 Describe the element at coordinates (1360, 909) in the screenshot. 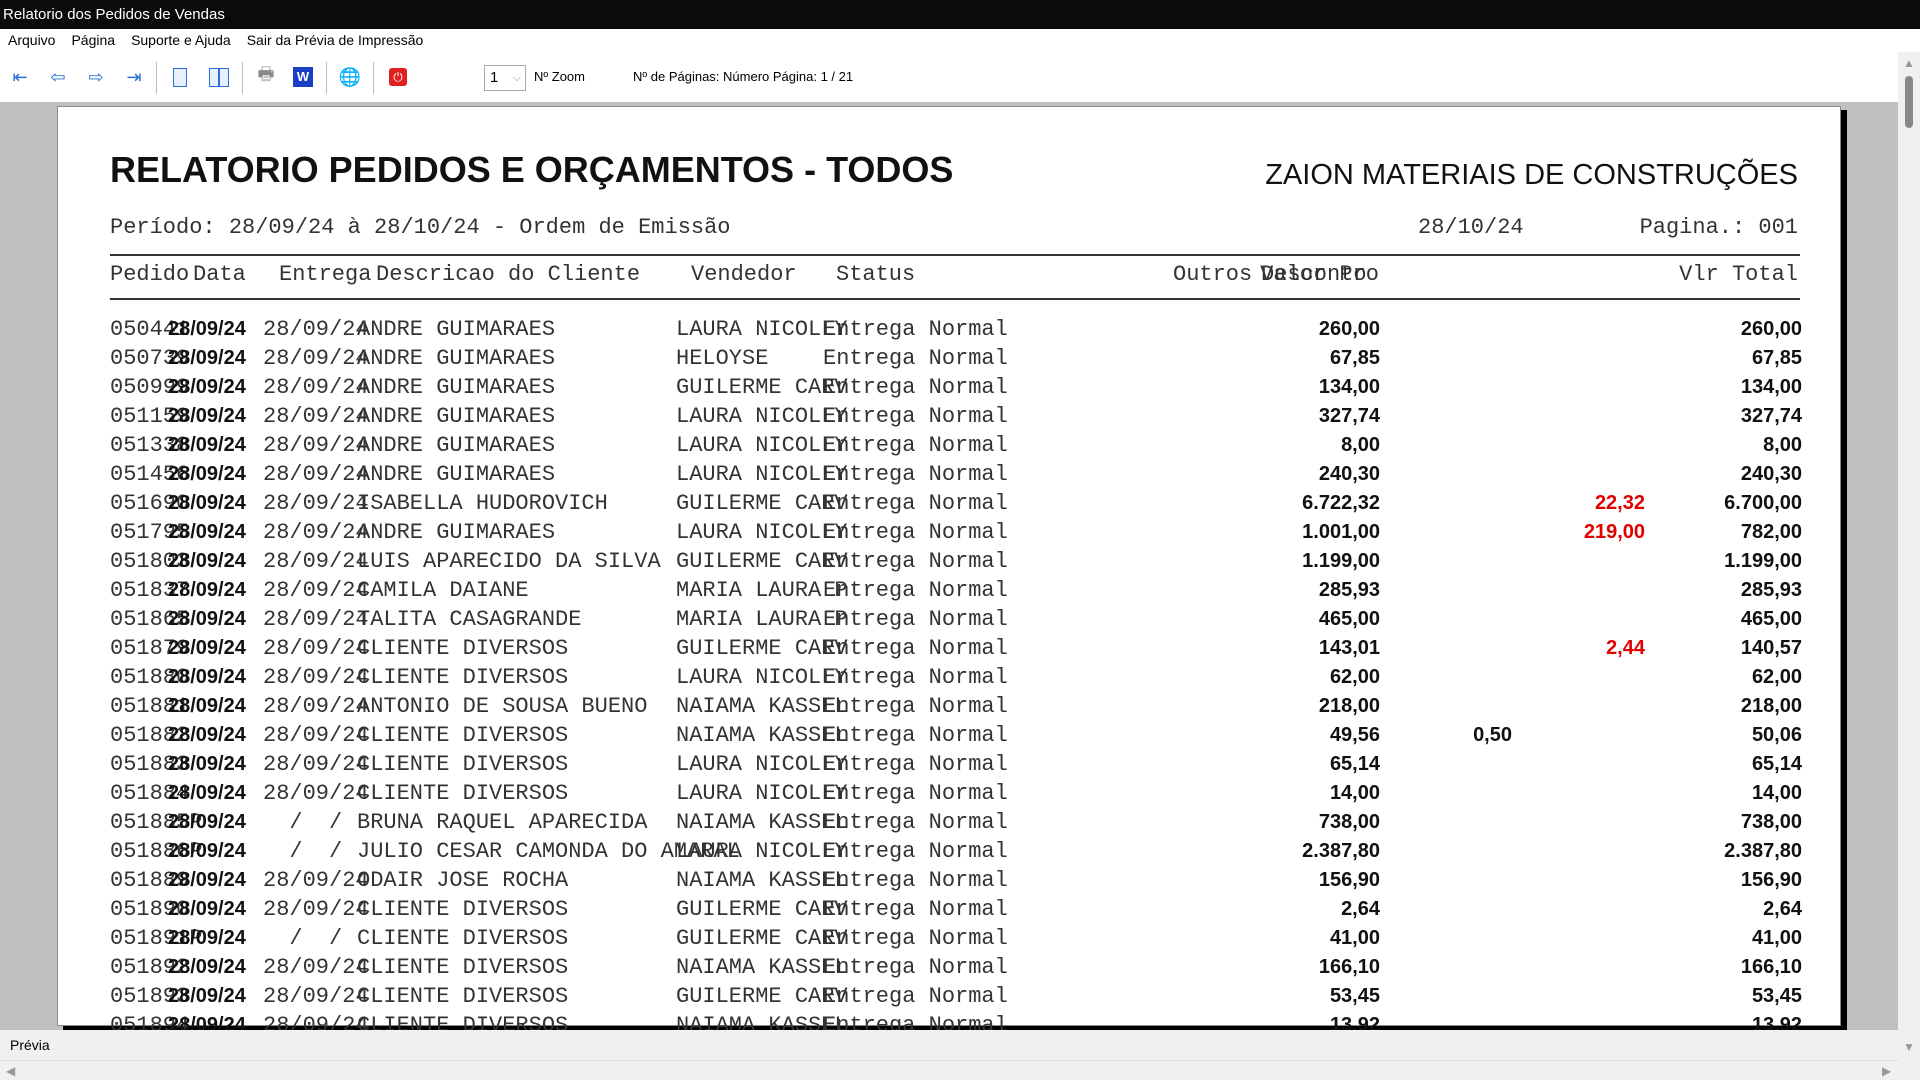

I see `cell-valor-pro: 2,64` at that location.